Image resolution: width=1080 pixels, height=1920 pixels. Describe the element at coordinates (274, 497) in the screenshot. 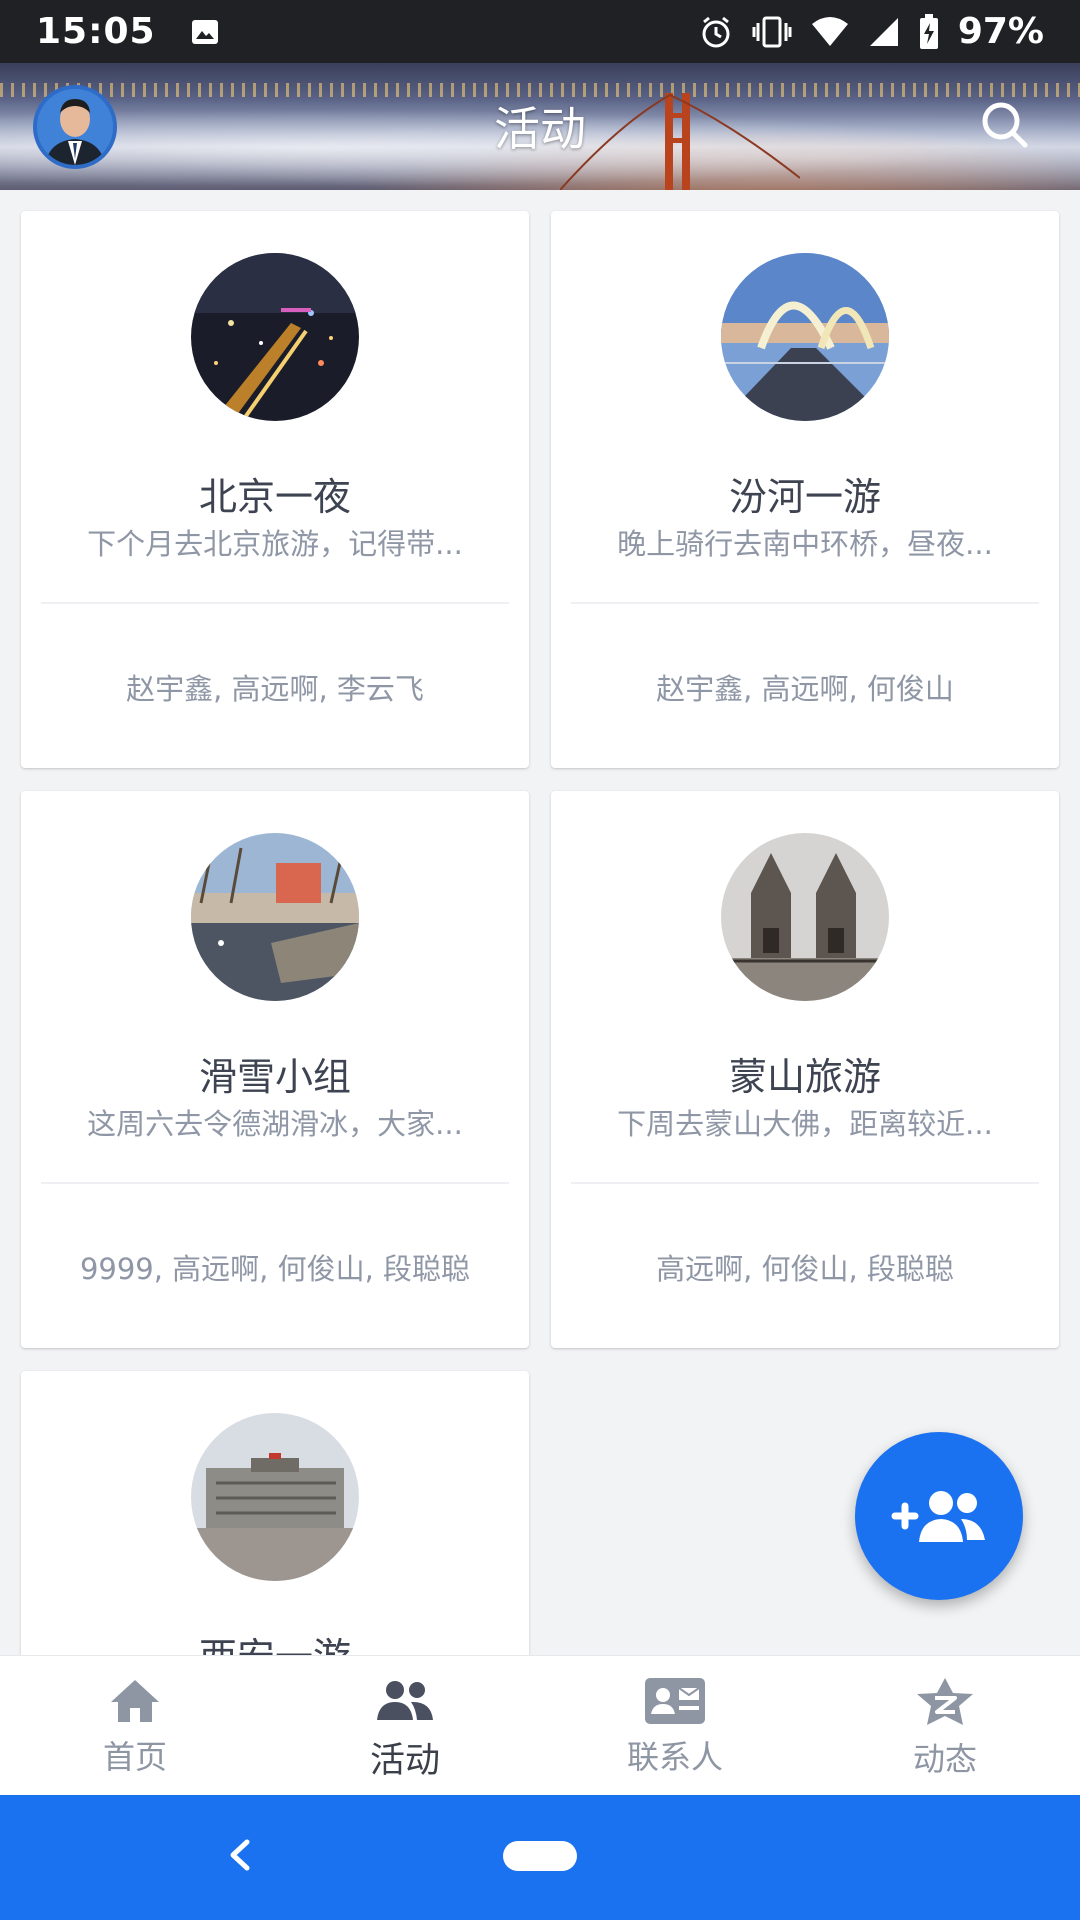

I see `activity-title: 北京一夜` at that location.